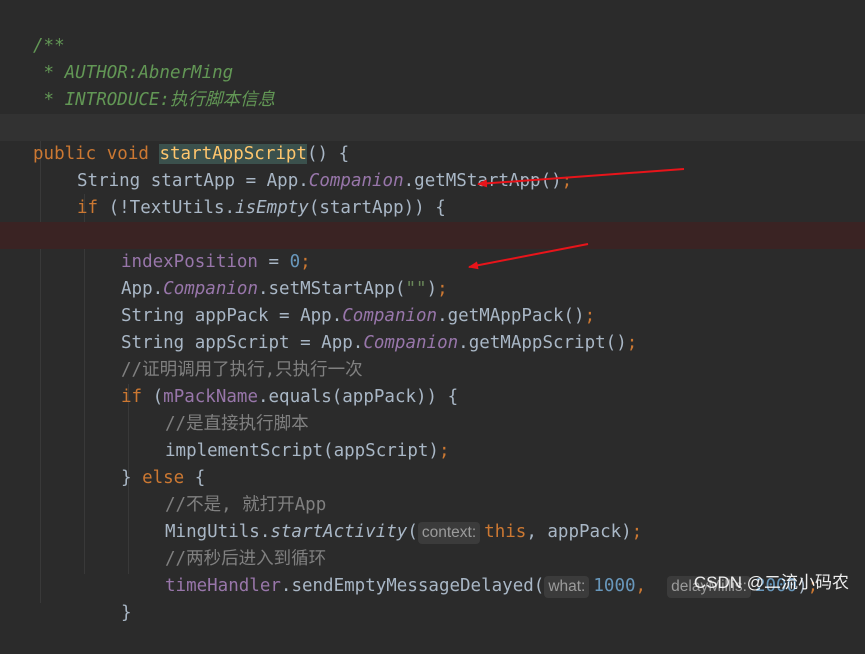 The height and width of the screenshot is (654, 865). I want to click on annotation-arrows, so click(576, 219).